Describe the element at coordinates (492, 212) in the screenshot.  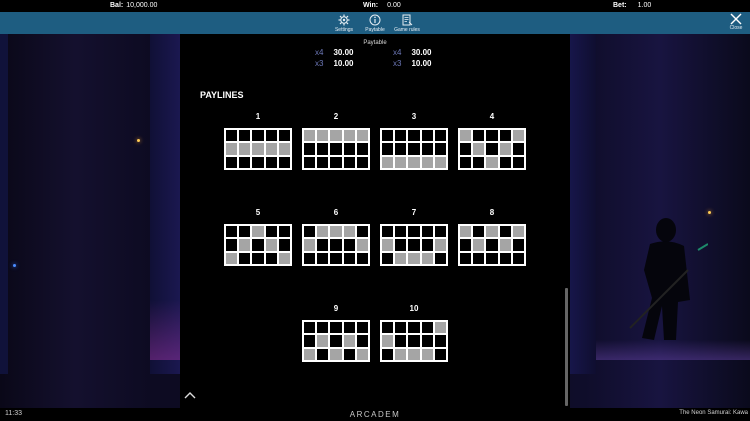
I see `payline-number: 8` at that location.